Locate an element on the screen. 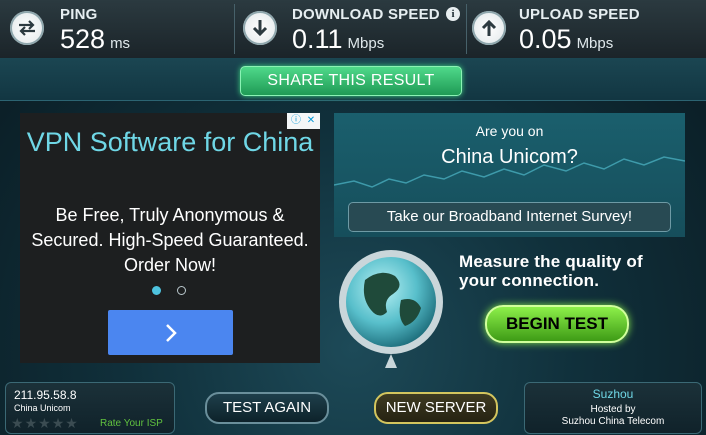 The height and width of the screenshot is (435, 706). isp-name: China Unicom is located at coordinates (42, 408).